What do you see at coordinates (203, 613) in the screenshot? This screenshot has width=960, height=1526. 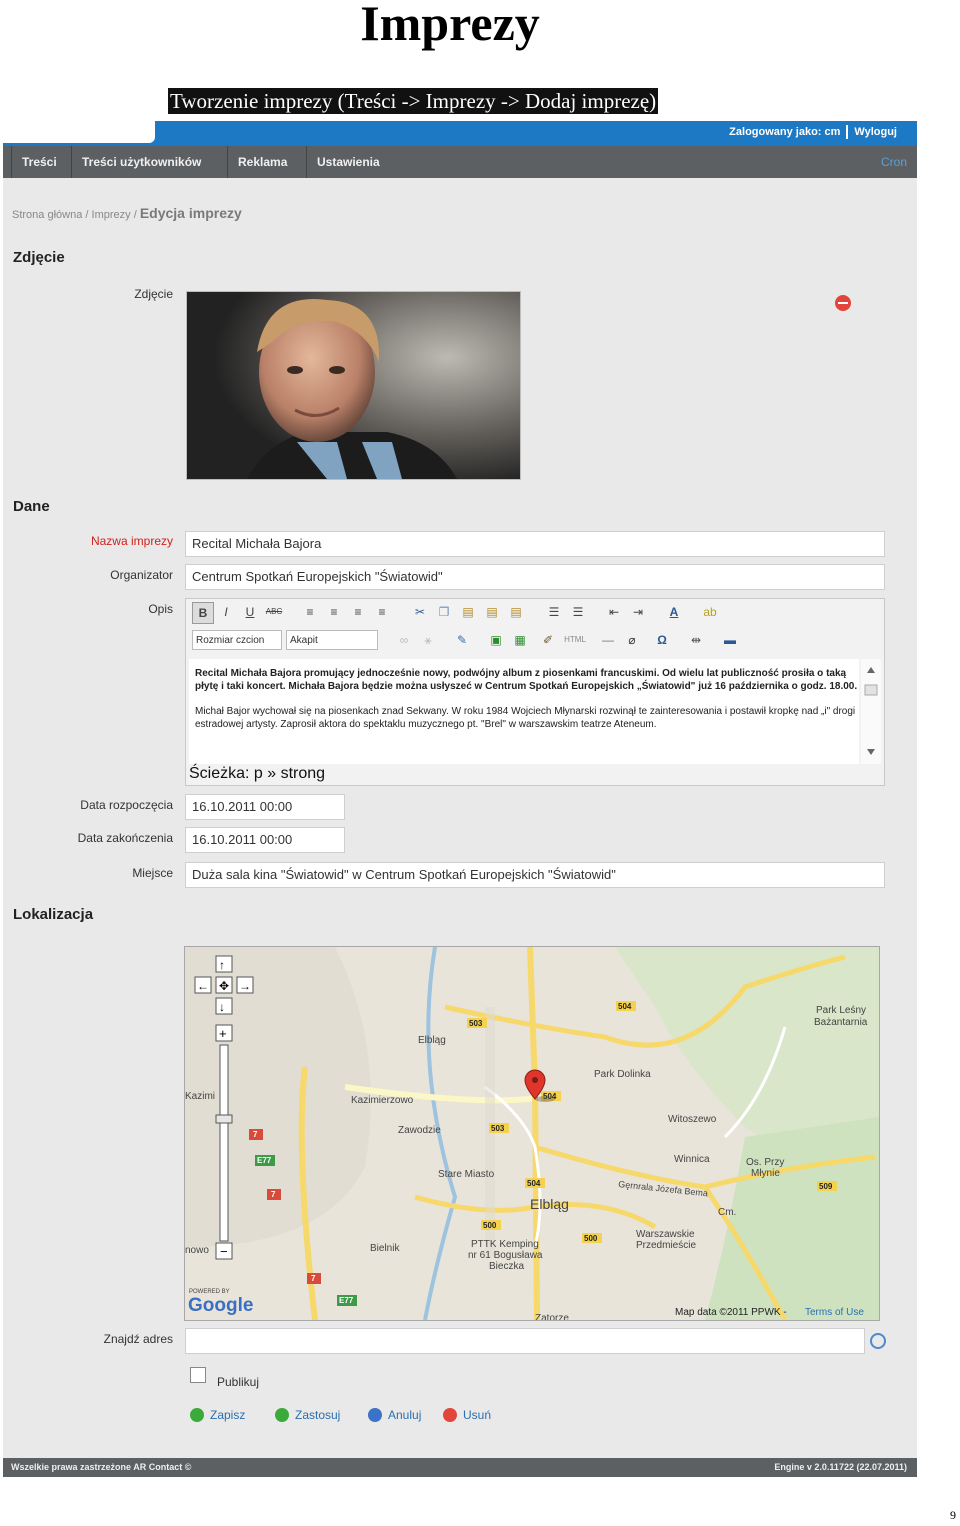 I see `bold-button: B` at bounding box center [203, 613].